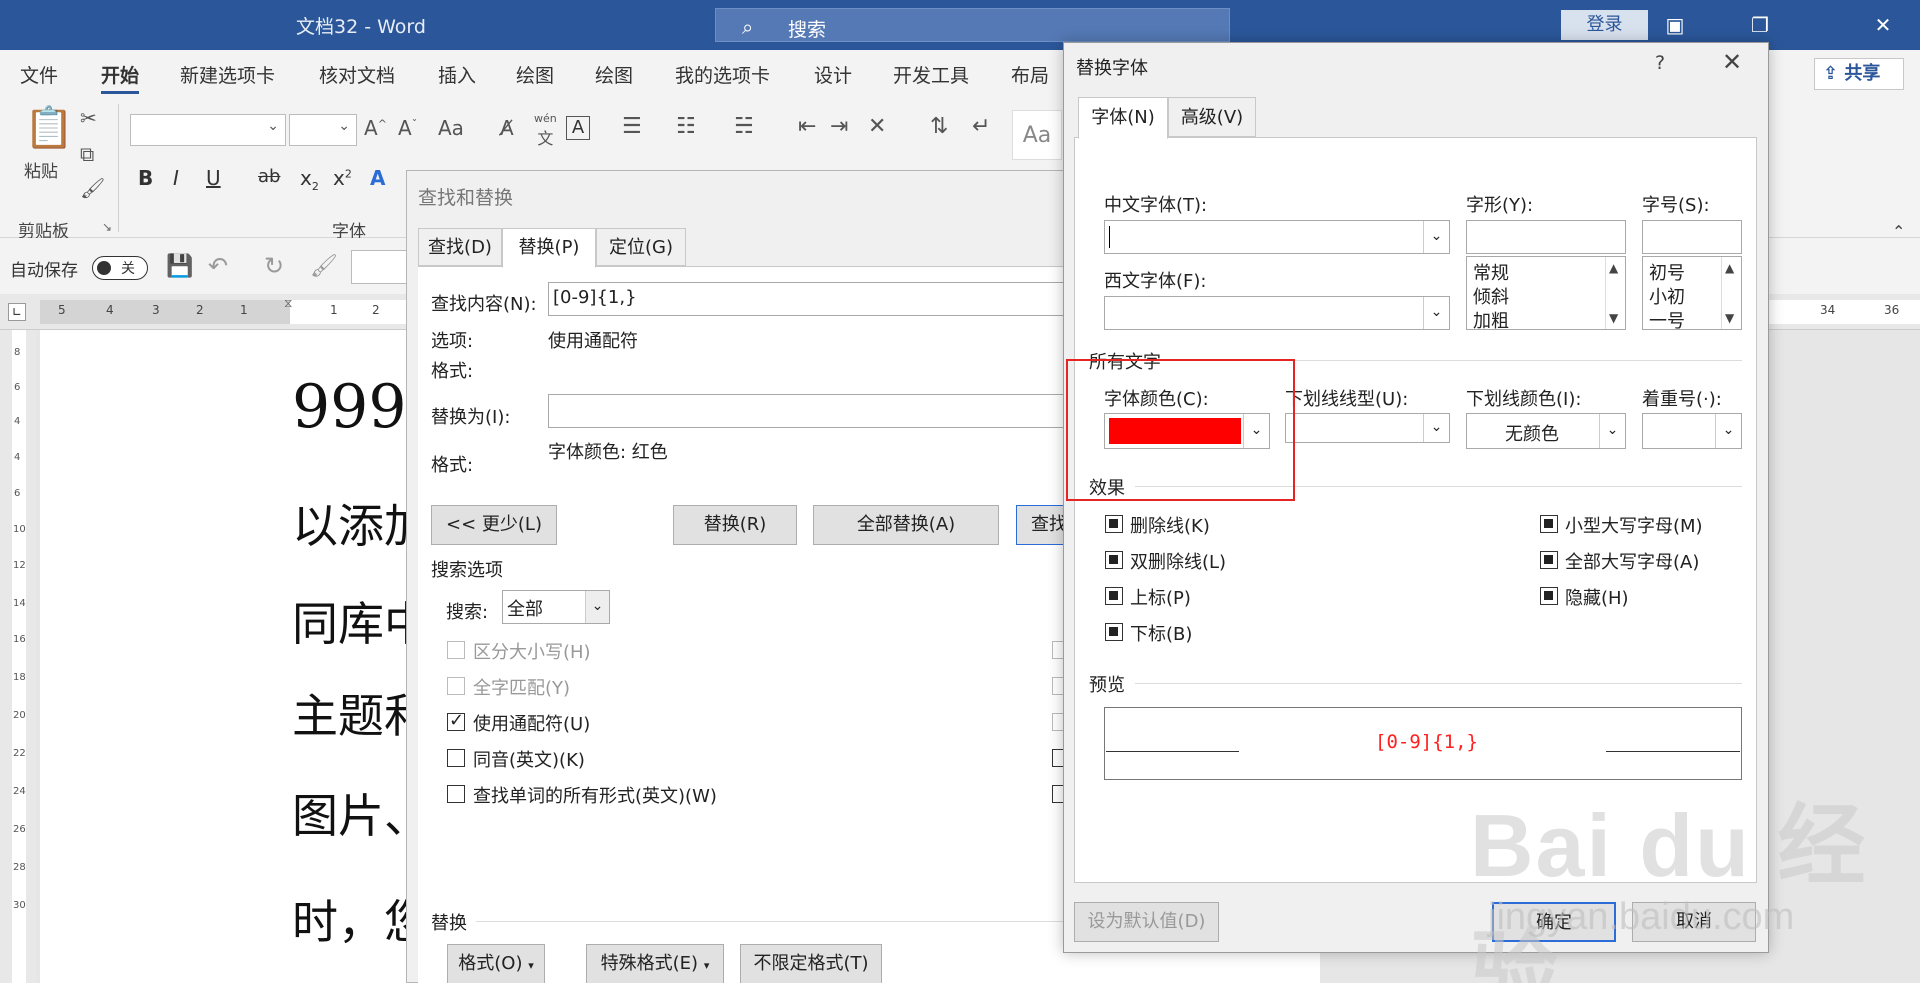 The image size is (1920, 983). What do you see at coordinates (49, 127) in the screenshot?
I see `paste-icon: 📋` at bounding box center [49, 127].